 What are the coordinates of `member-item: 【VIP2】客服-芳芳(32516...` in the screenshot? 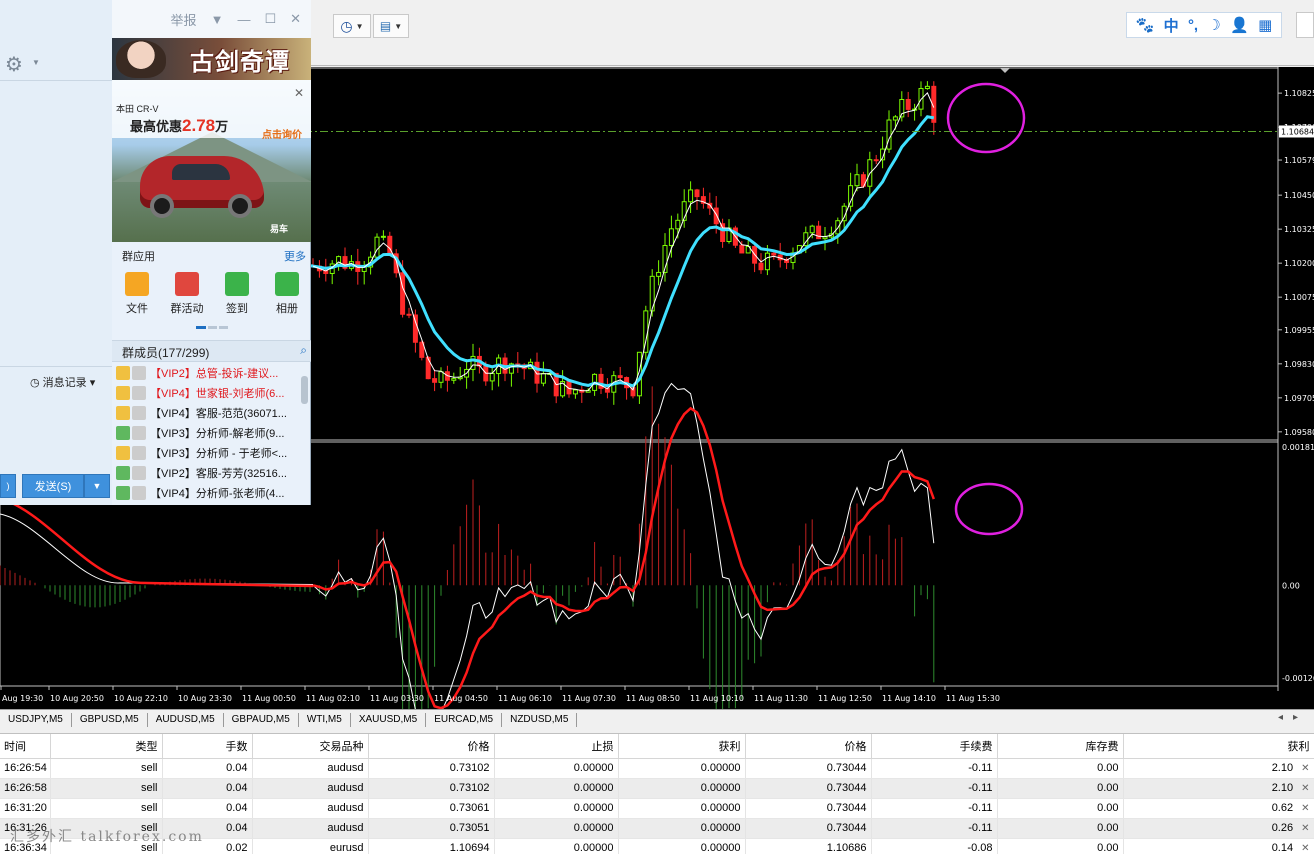 It's located at (206, 473).